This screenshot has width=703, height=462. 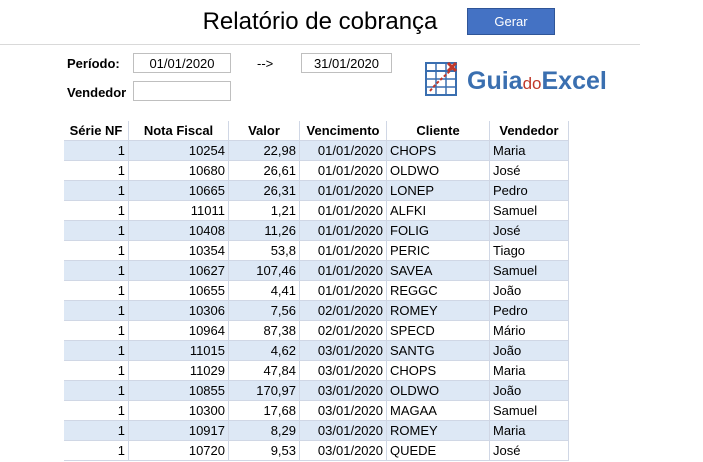 I want to click on table-row: 1 10254 22,98 01/01/2020 CHOPS Maria, so click(x=316, y=150).